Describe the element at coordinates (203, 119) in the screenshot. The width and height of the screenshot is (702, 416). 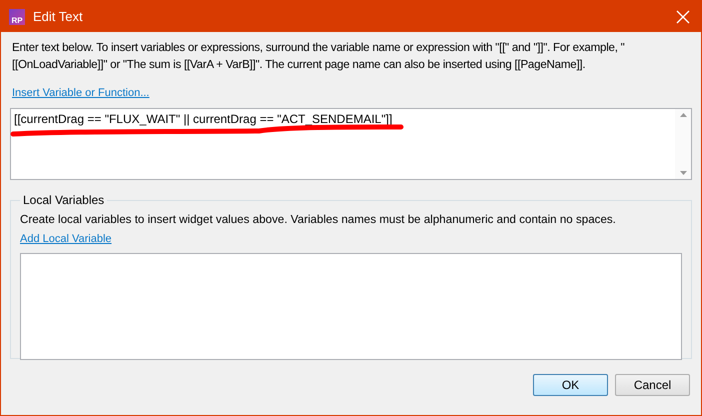
I see `expression-text: [[currentDrag == "FLUX_WAIT" || currentDrag == "ACT_SENDEMAIL"]]` at that location.